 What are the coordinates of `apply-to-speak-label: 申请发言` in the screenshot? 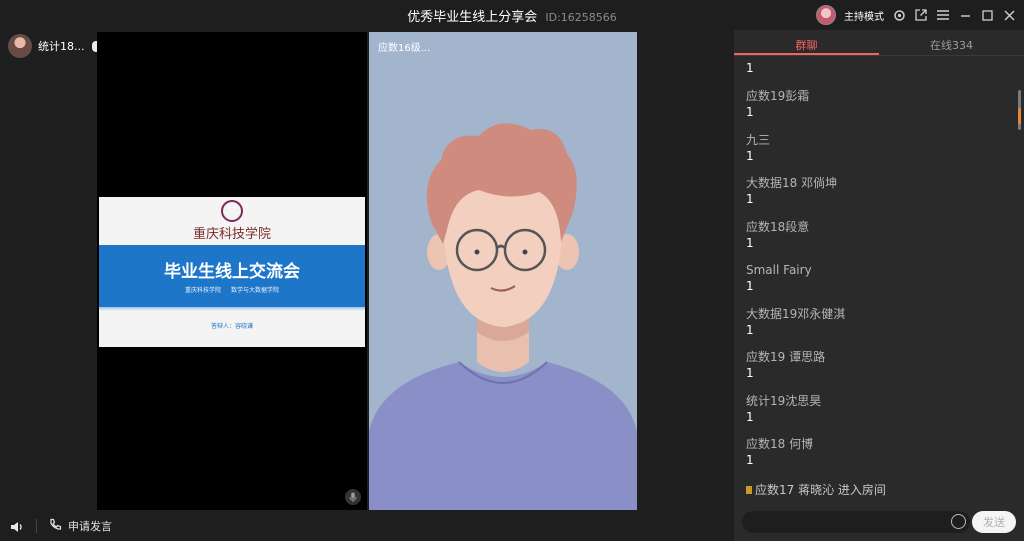 It's located at (90, 526).